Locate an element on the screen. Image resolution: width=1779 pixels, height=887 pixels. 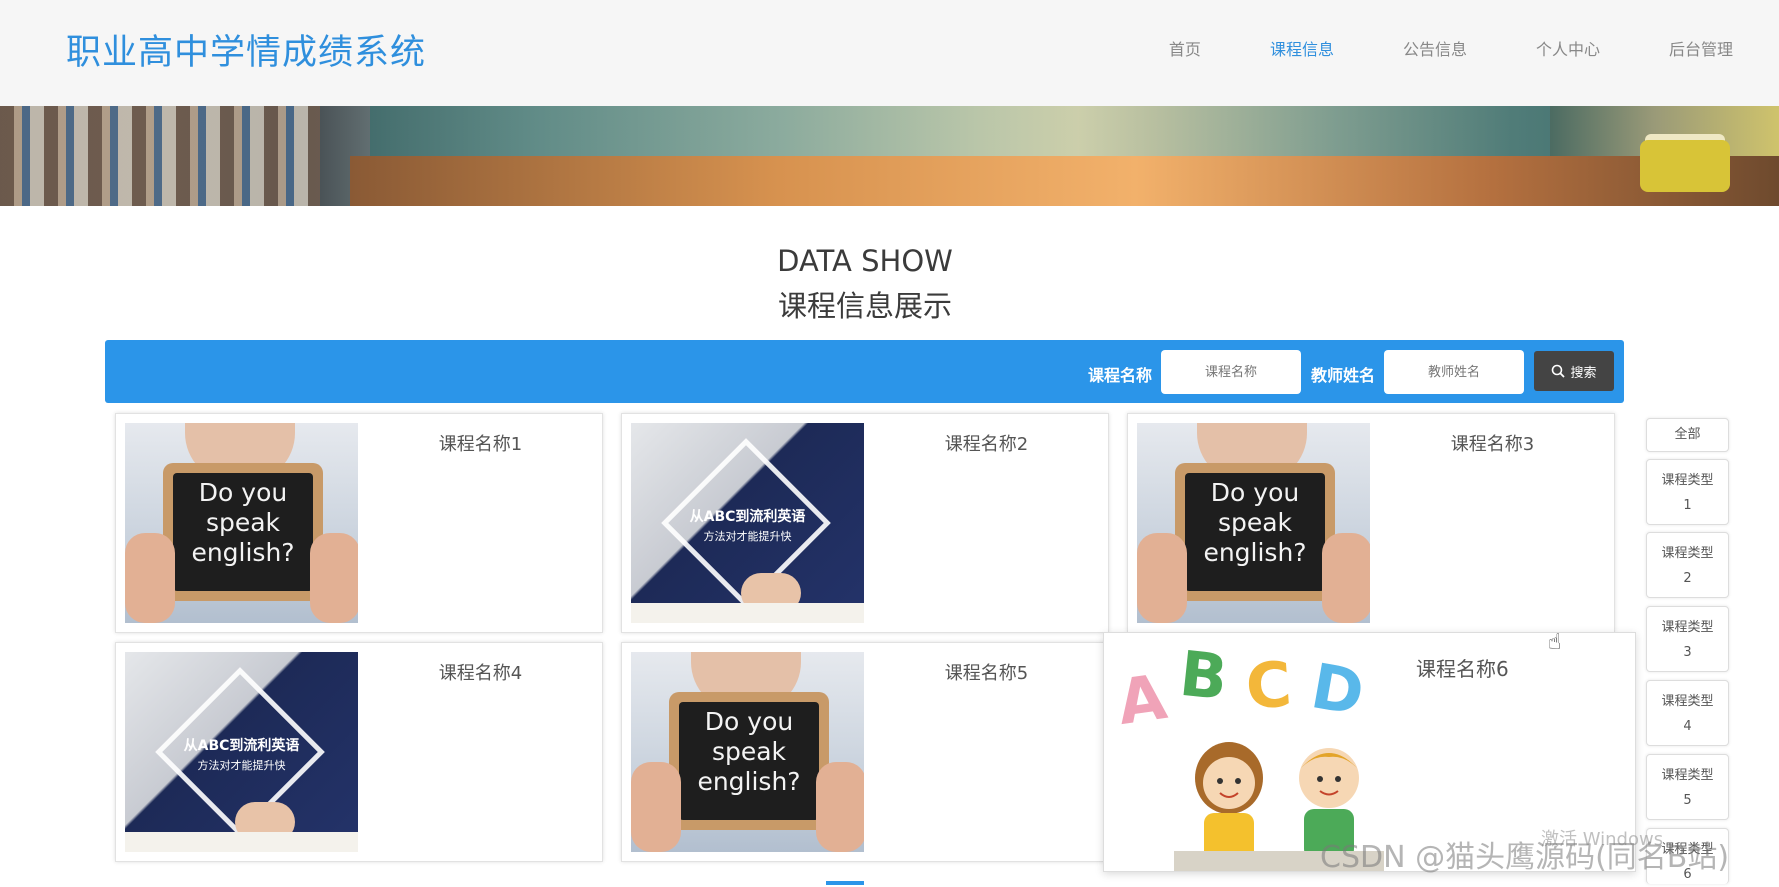
banner-desk is located at coordinates (1064, 181).